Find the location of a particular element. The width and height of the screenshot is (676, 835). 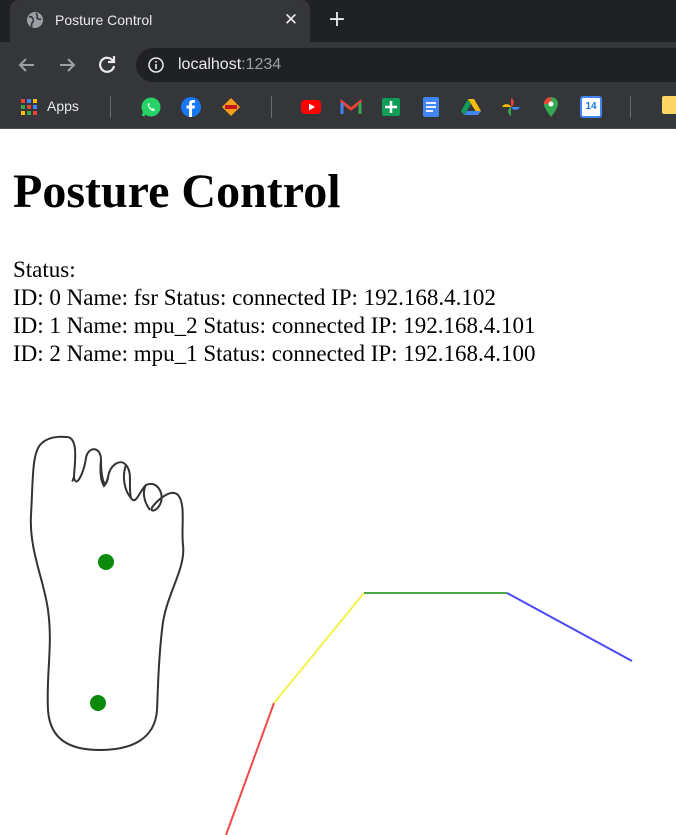

url-host: localhost is located at coordinates (210, 64).